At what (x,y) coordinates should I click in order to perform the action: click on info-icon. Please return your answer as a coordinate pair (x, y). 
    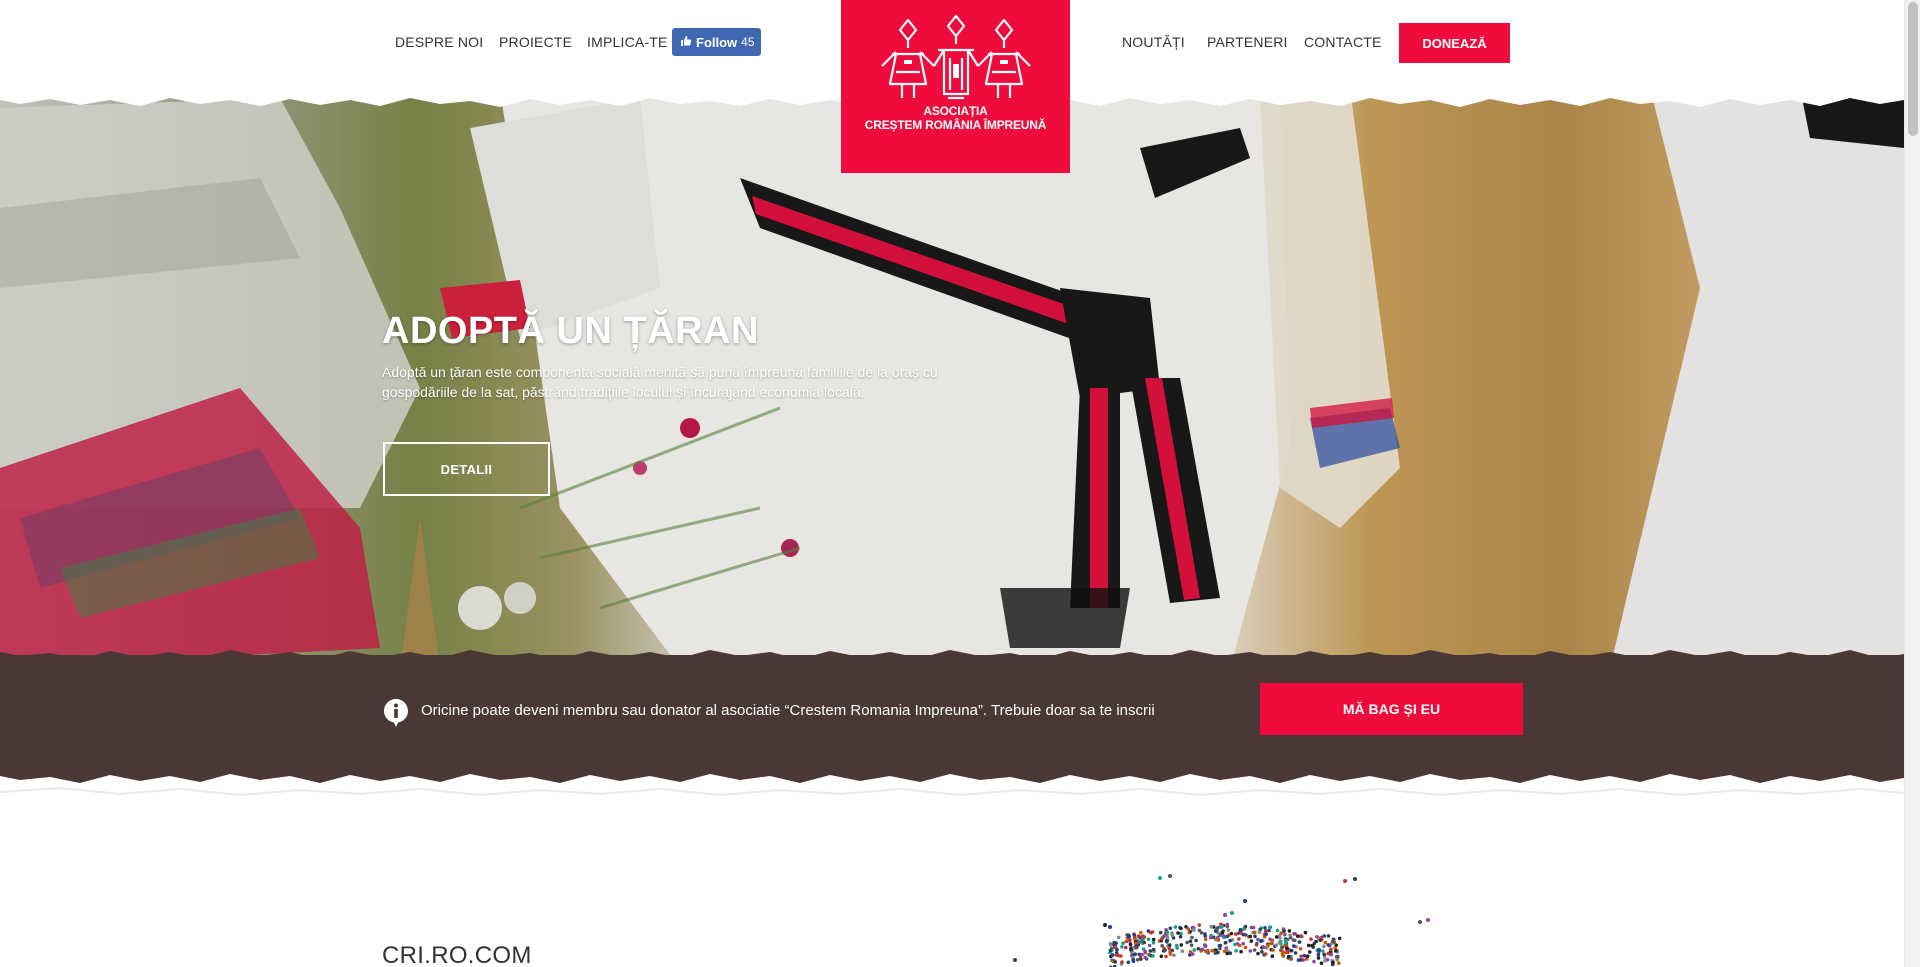
    Looking at the image, I should click on (396, 713).